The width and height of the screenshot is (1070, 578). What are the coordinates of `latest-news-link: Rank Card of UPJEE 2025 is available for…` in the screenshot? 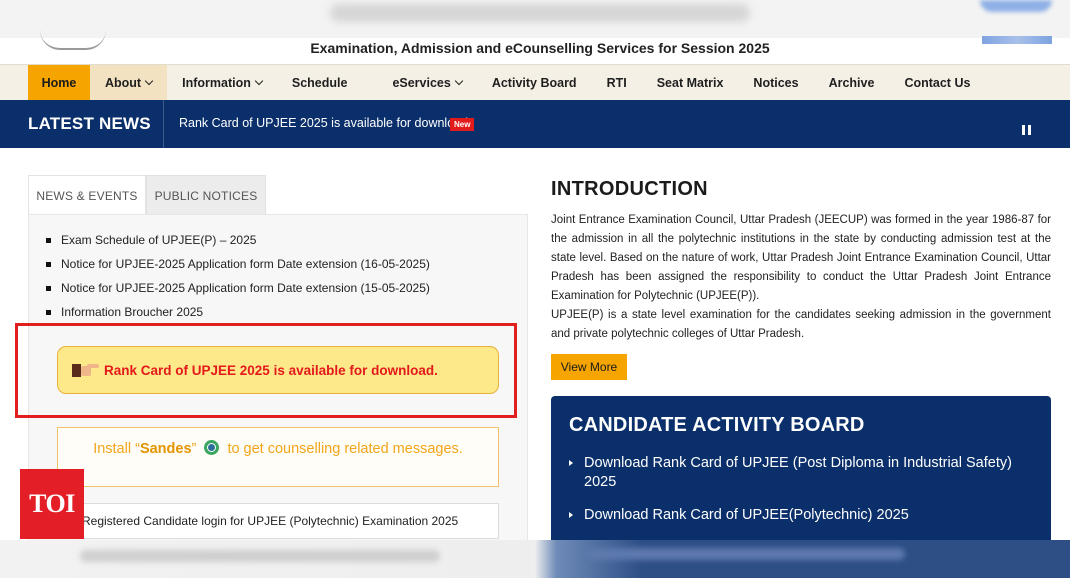 It's located at (325, 123).